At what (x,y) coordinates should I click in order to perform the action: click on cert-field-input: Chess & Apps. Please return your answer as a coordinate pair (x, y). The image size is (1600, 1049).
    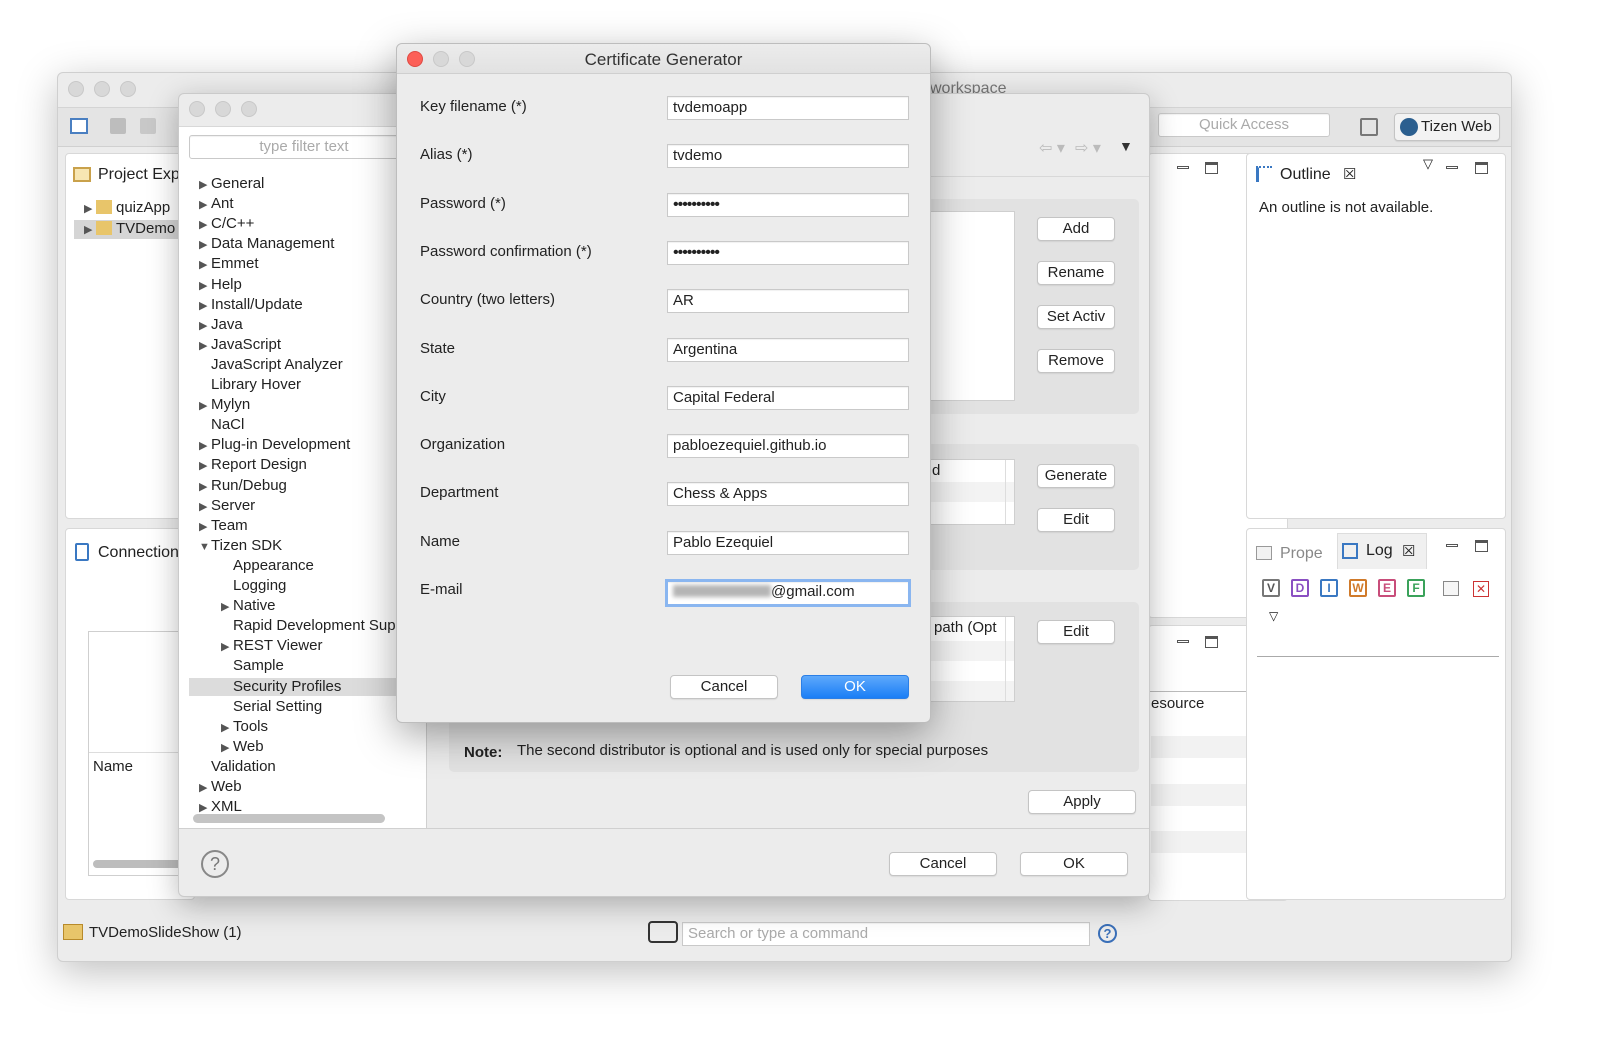
    Looking at the image, I should click on (788, 494).